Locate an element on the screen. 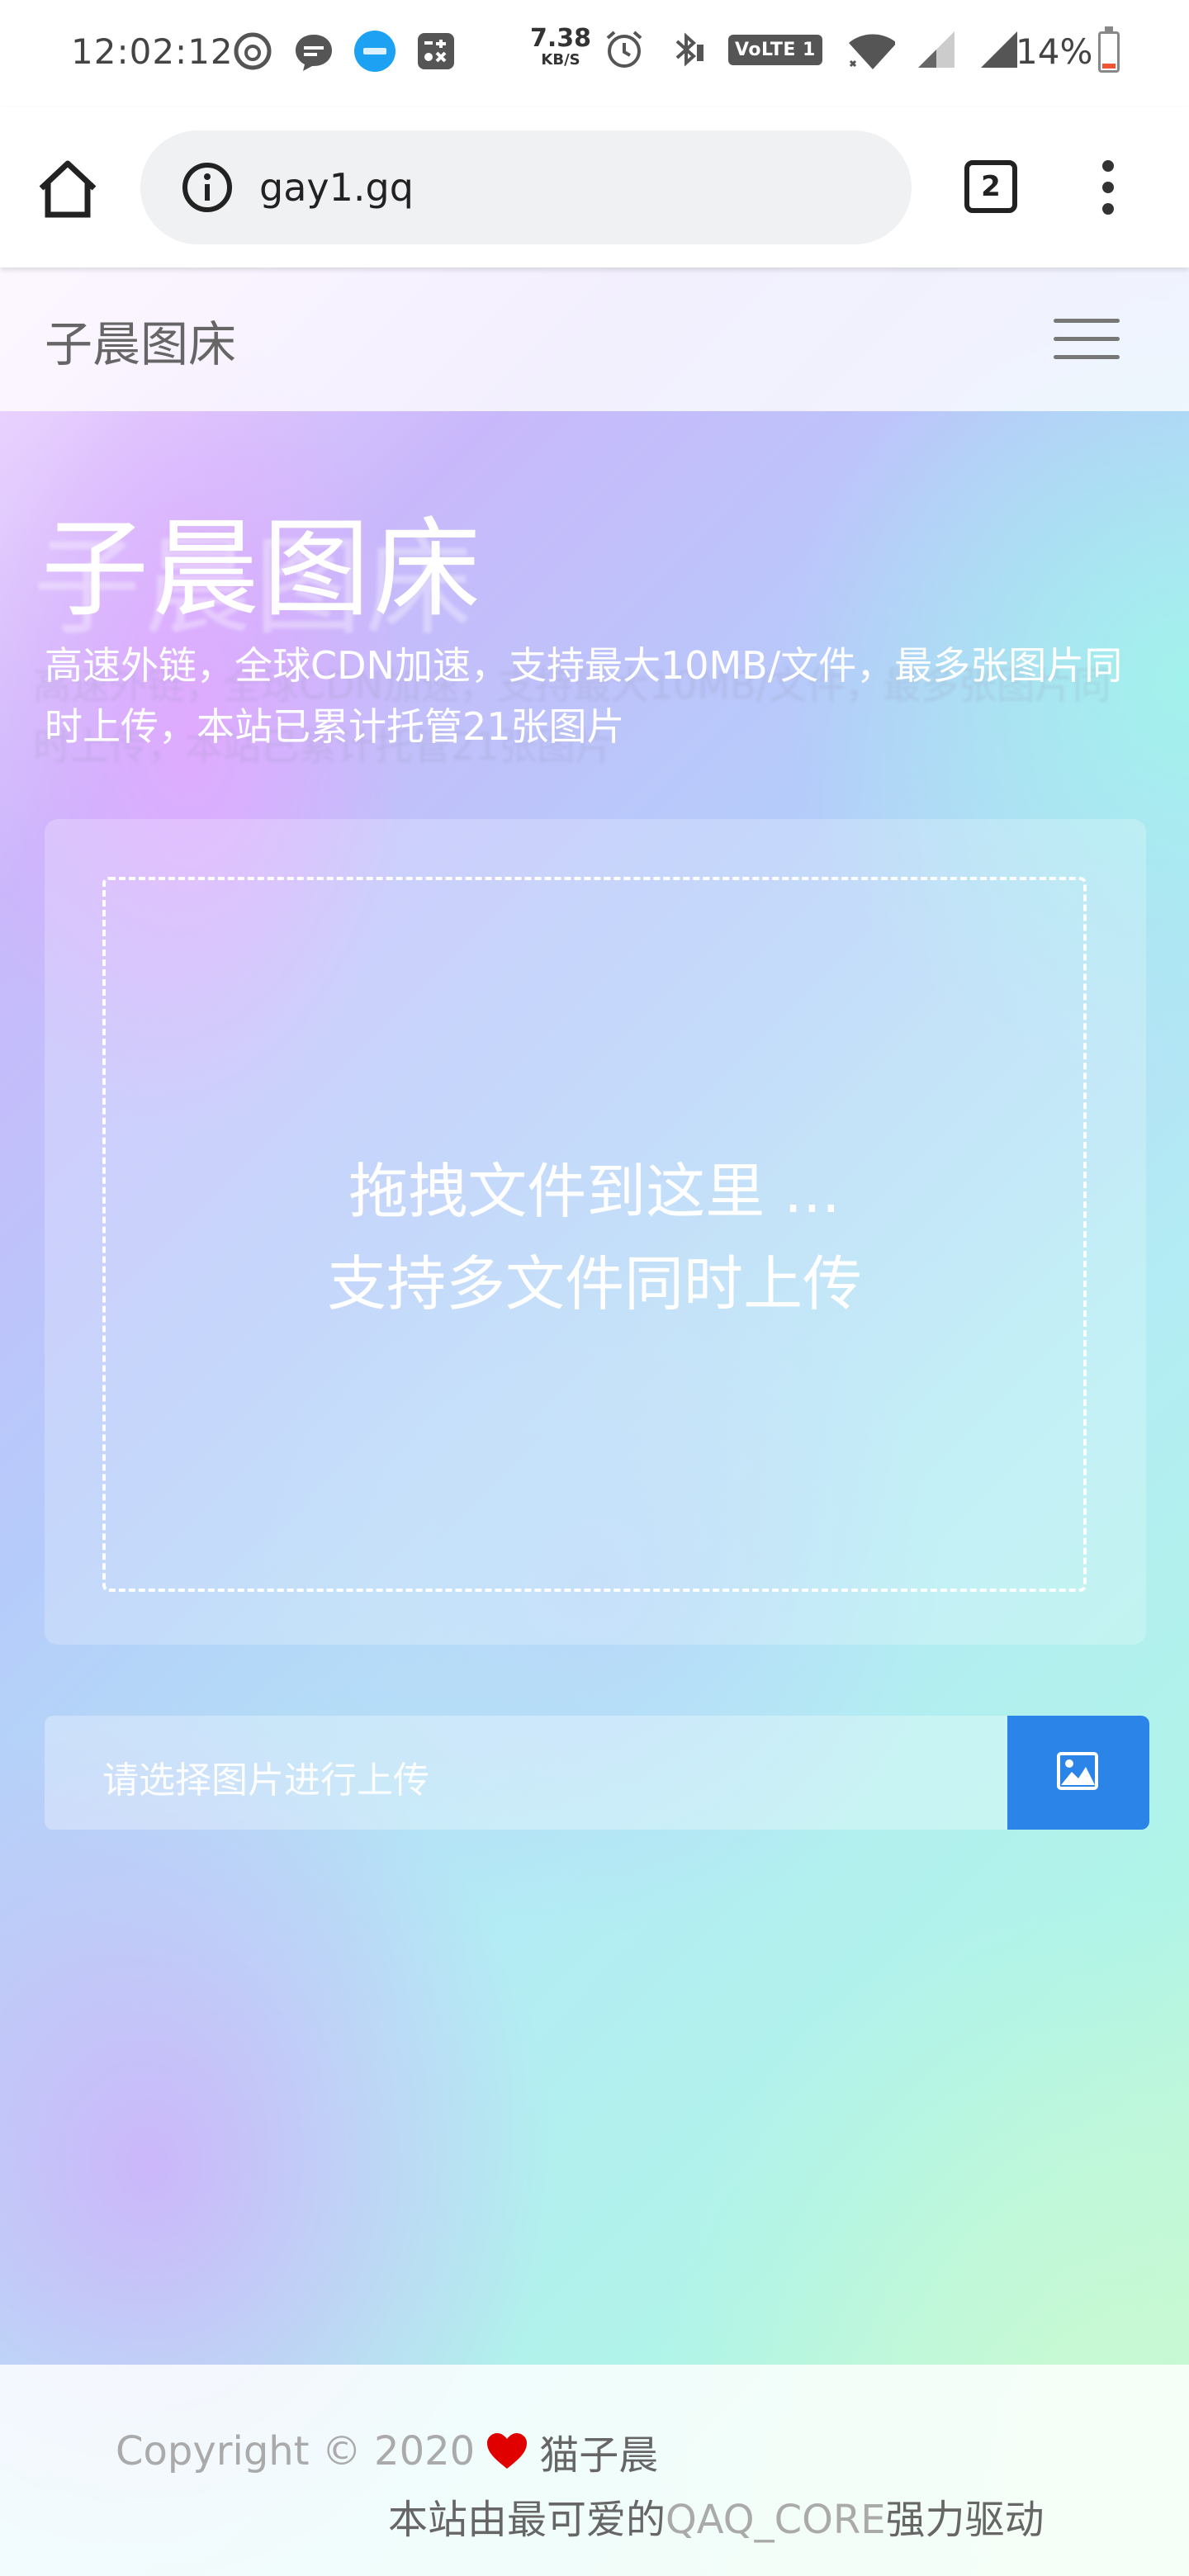 This screenshot has height=2576, width=1189. signal-icon is located at coordinates (998, 49).